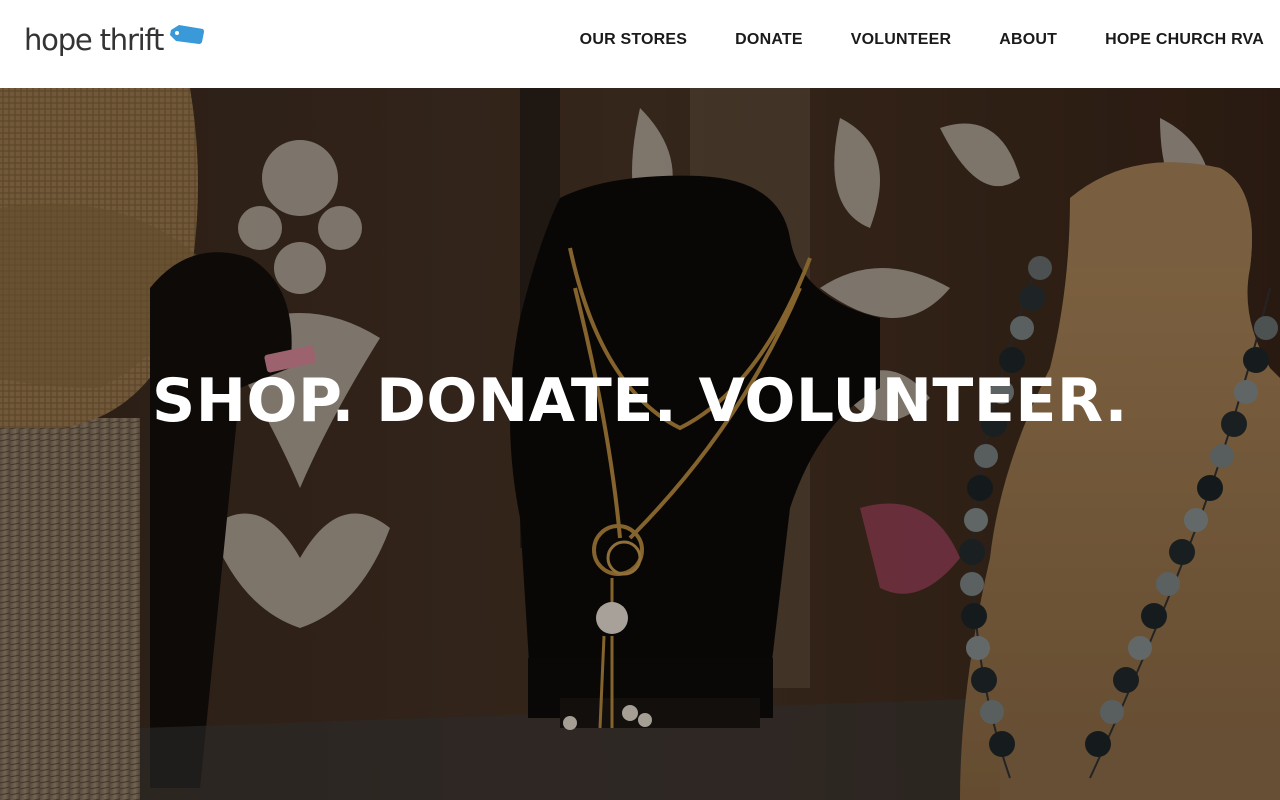 The image size is (1280, 800). Describe the element at coordinates (1028, 40) in the screenshot. I see `nav-about: ABOUT` at that location.